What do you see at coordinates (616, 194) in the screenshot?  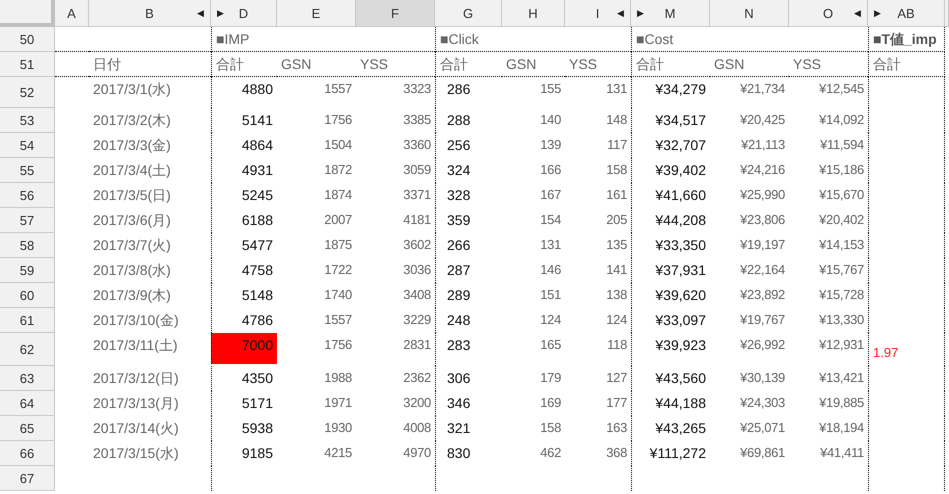 I see `table-cell: 161` at bounding box center [616, 194].